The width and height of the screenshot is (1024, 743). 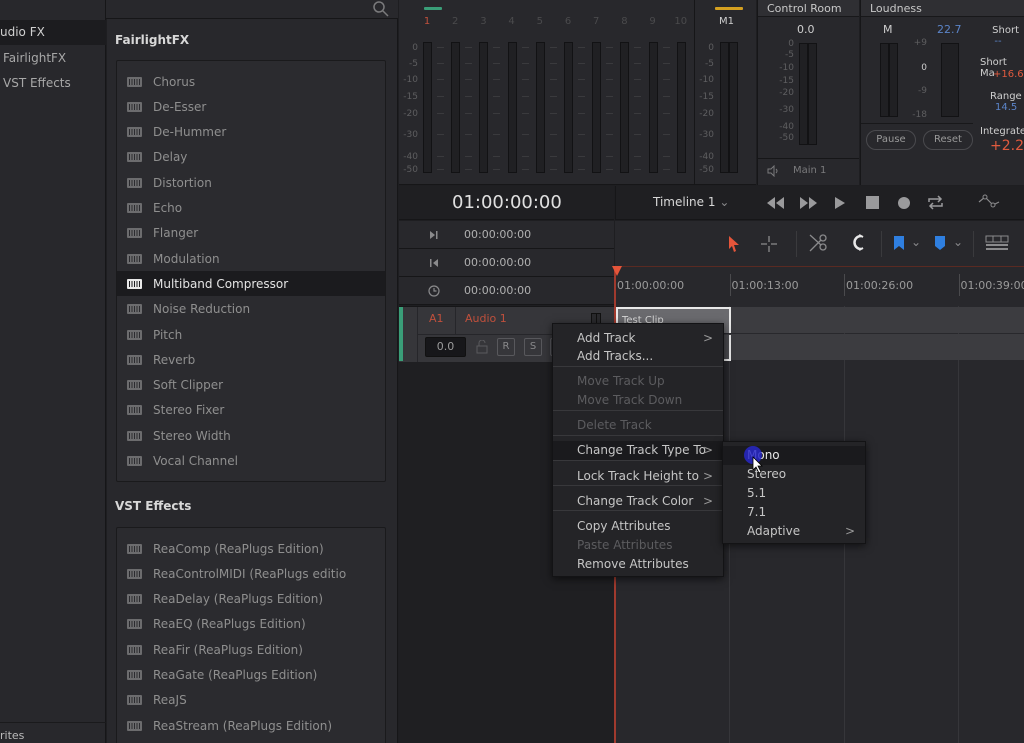 I want to click on category-audio-fx: udio FX, so click(x=53, y=32).